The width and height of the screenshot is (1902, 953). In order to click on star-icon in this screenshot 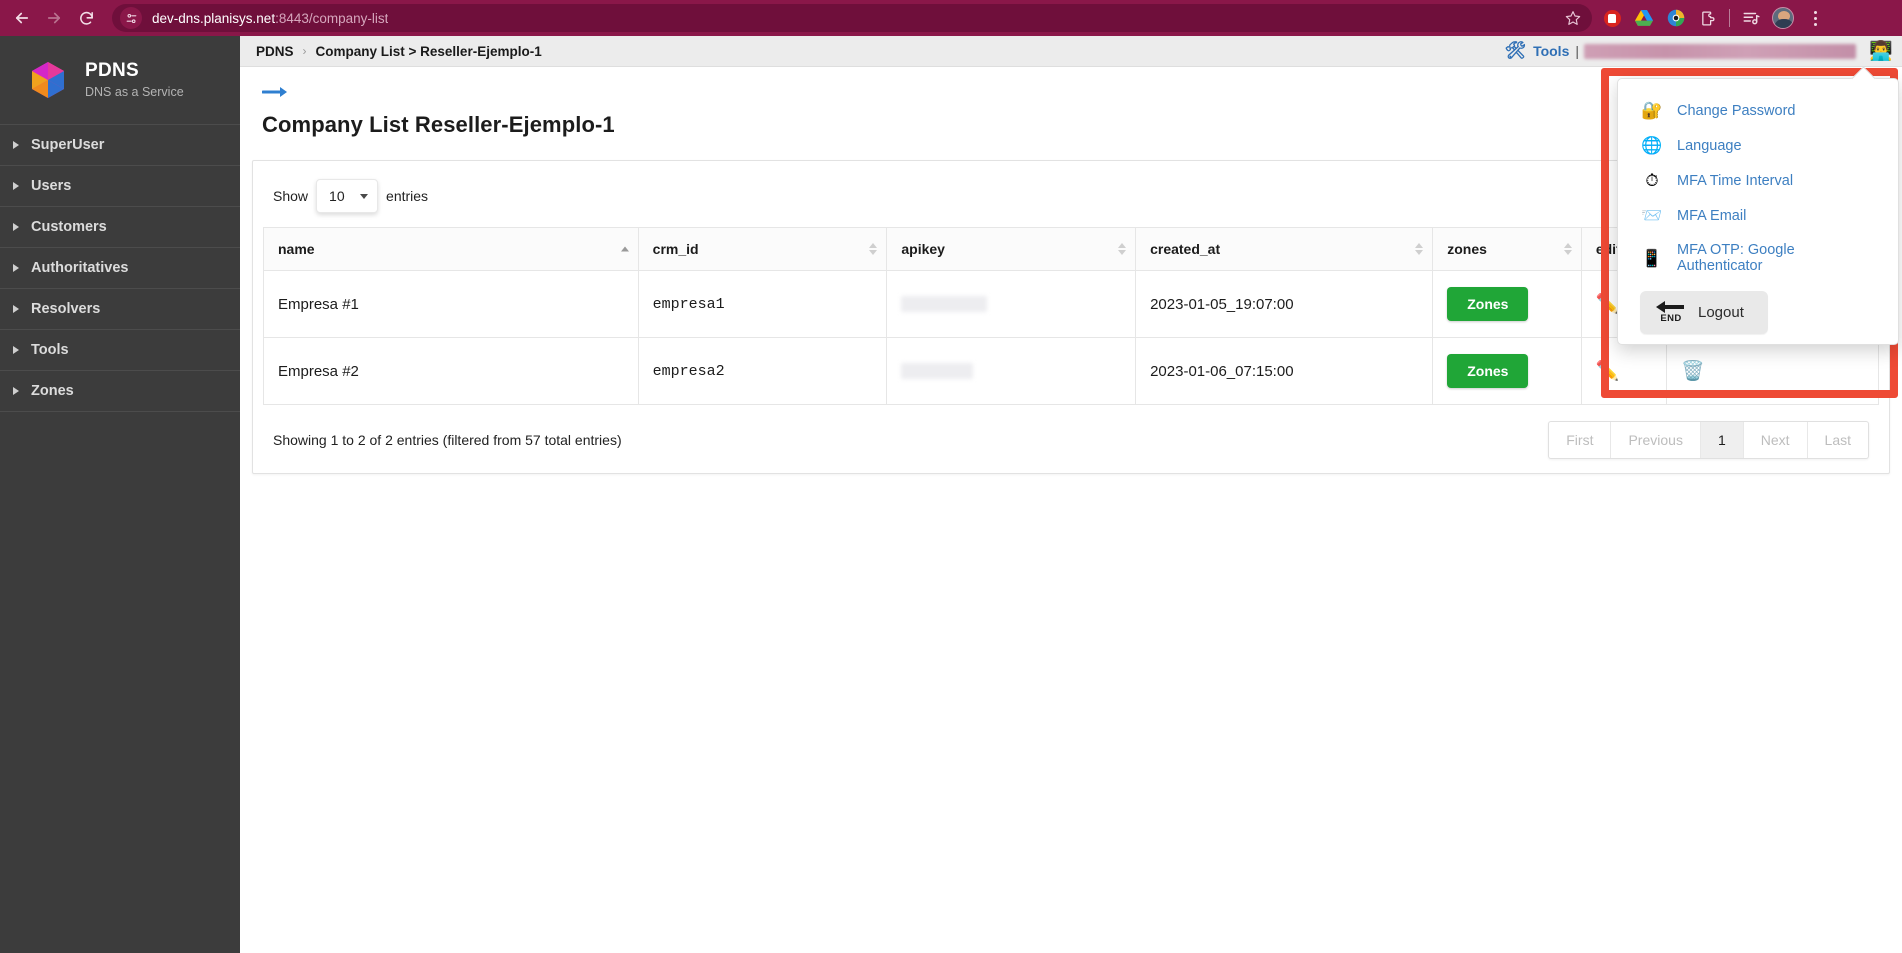, I will do `click(1573, 18)`.